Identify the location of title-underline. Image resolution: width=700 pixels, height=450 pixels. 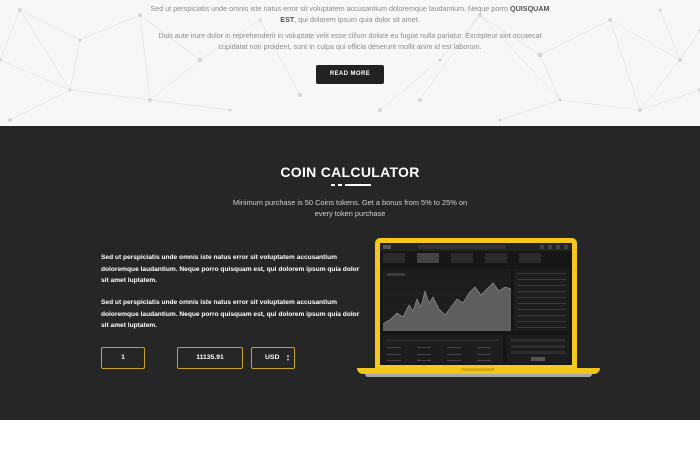
(351, 185).